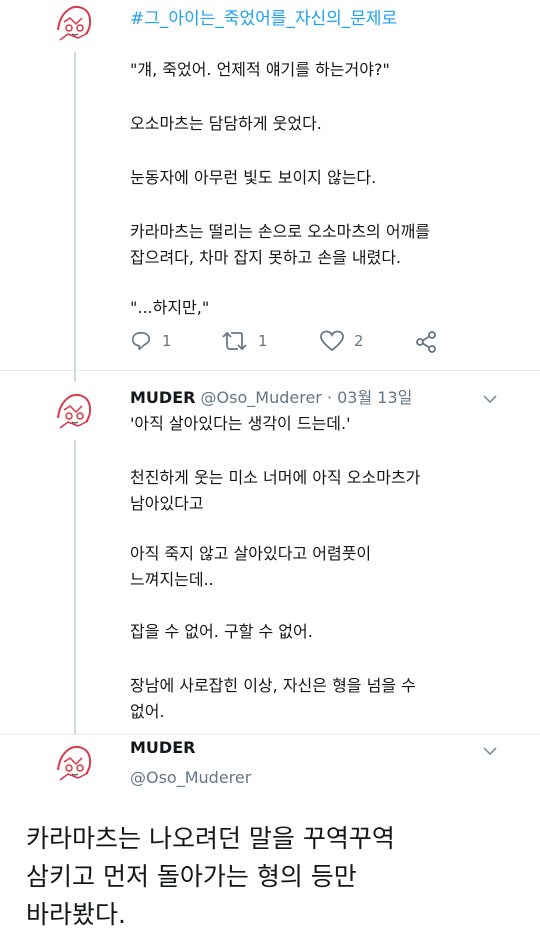 This screenshot has height=934, width=540. I want to click on retweet-button: 1, so click(245, 341).